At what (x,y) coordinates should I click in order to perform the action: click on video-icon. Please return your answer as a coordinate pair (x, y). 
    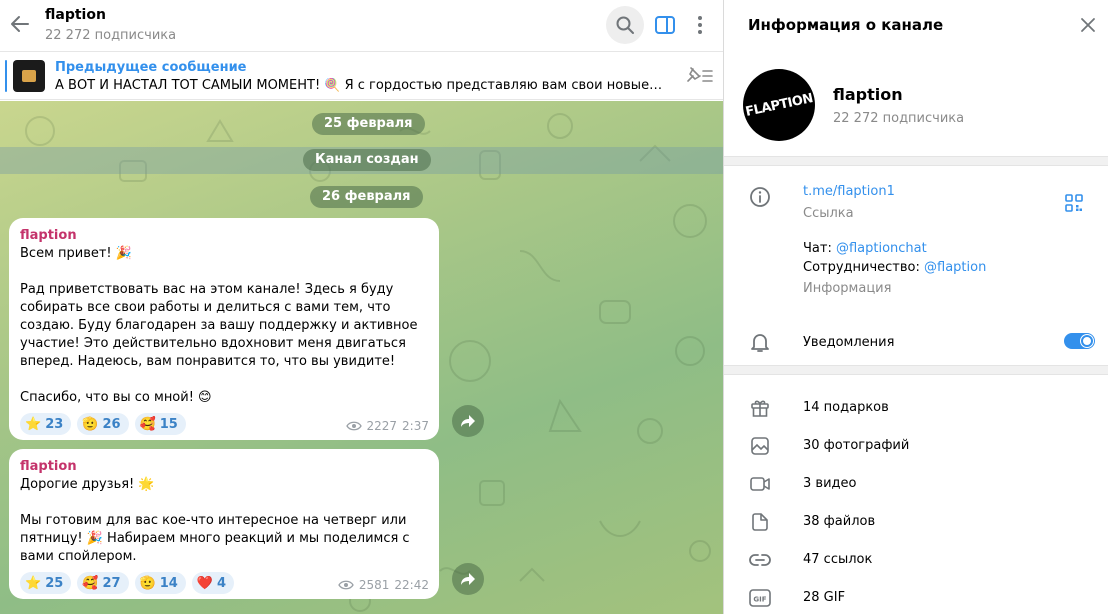
    Looking at the image, I should click on (760, 484).